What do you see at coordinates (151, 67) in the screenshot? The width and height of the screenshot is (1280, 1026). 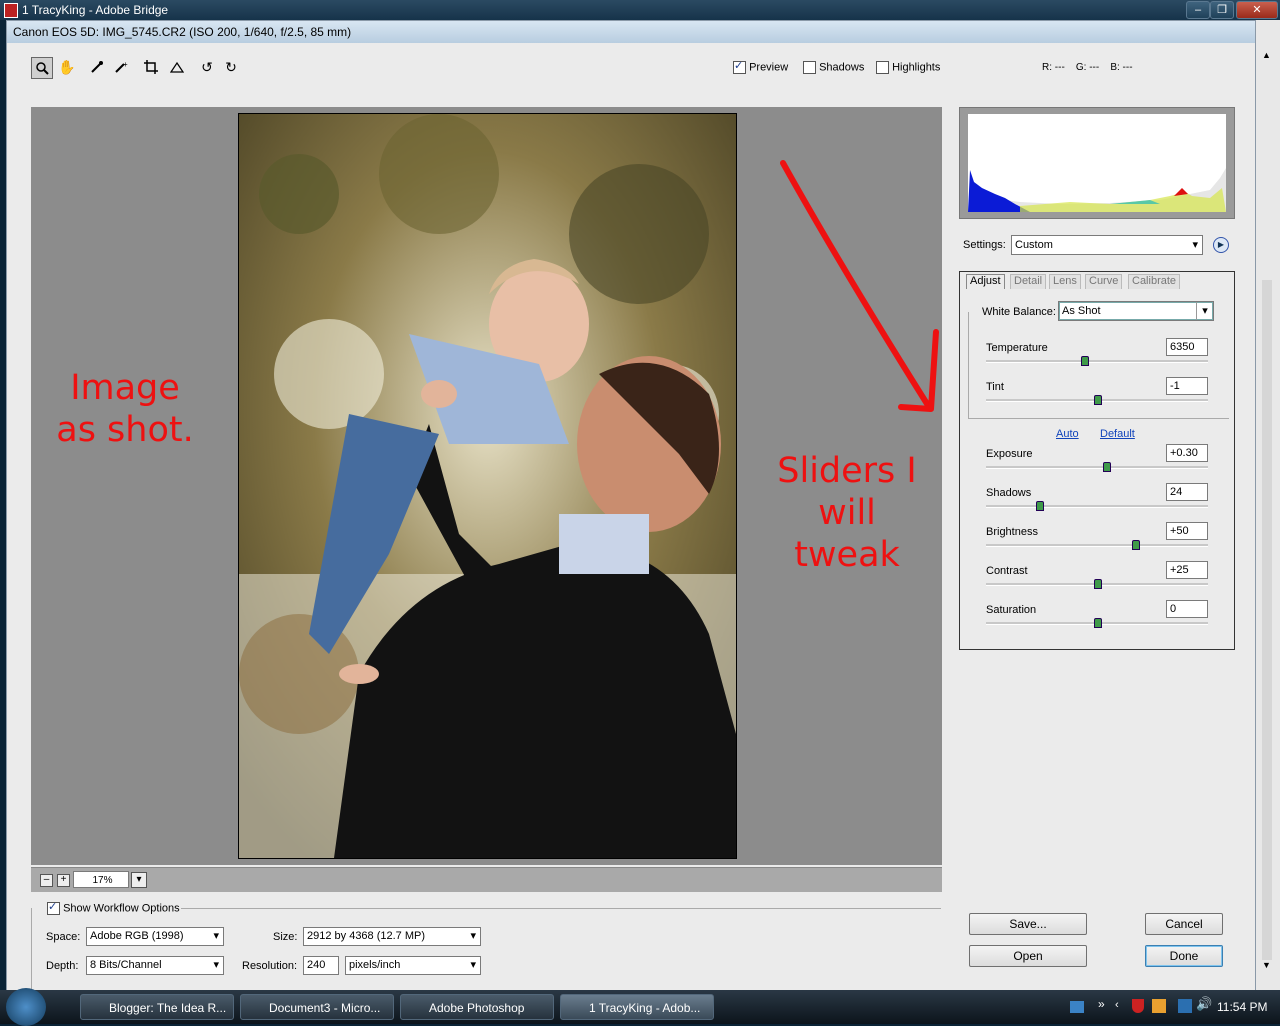 I see `crop-tool-icon` at bounding box center [151, 67].